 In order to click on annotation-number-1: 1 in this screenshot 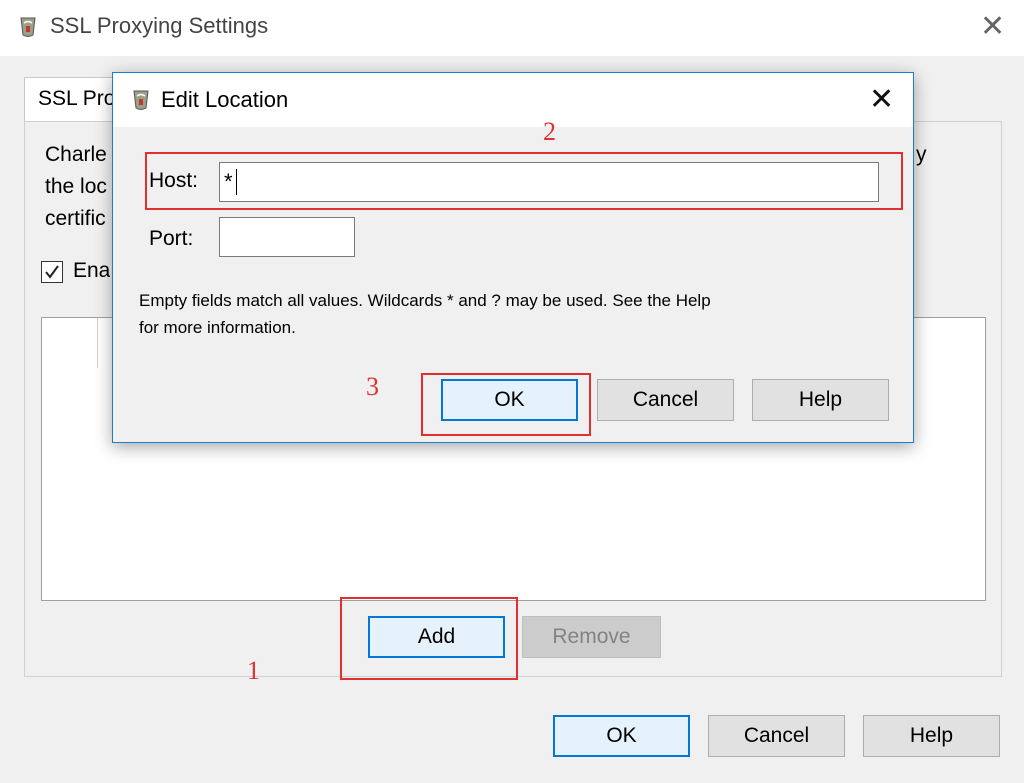, I will do `click(253, 670)`.